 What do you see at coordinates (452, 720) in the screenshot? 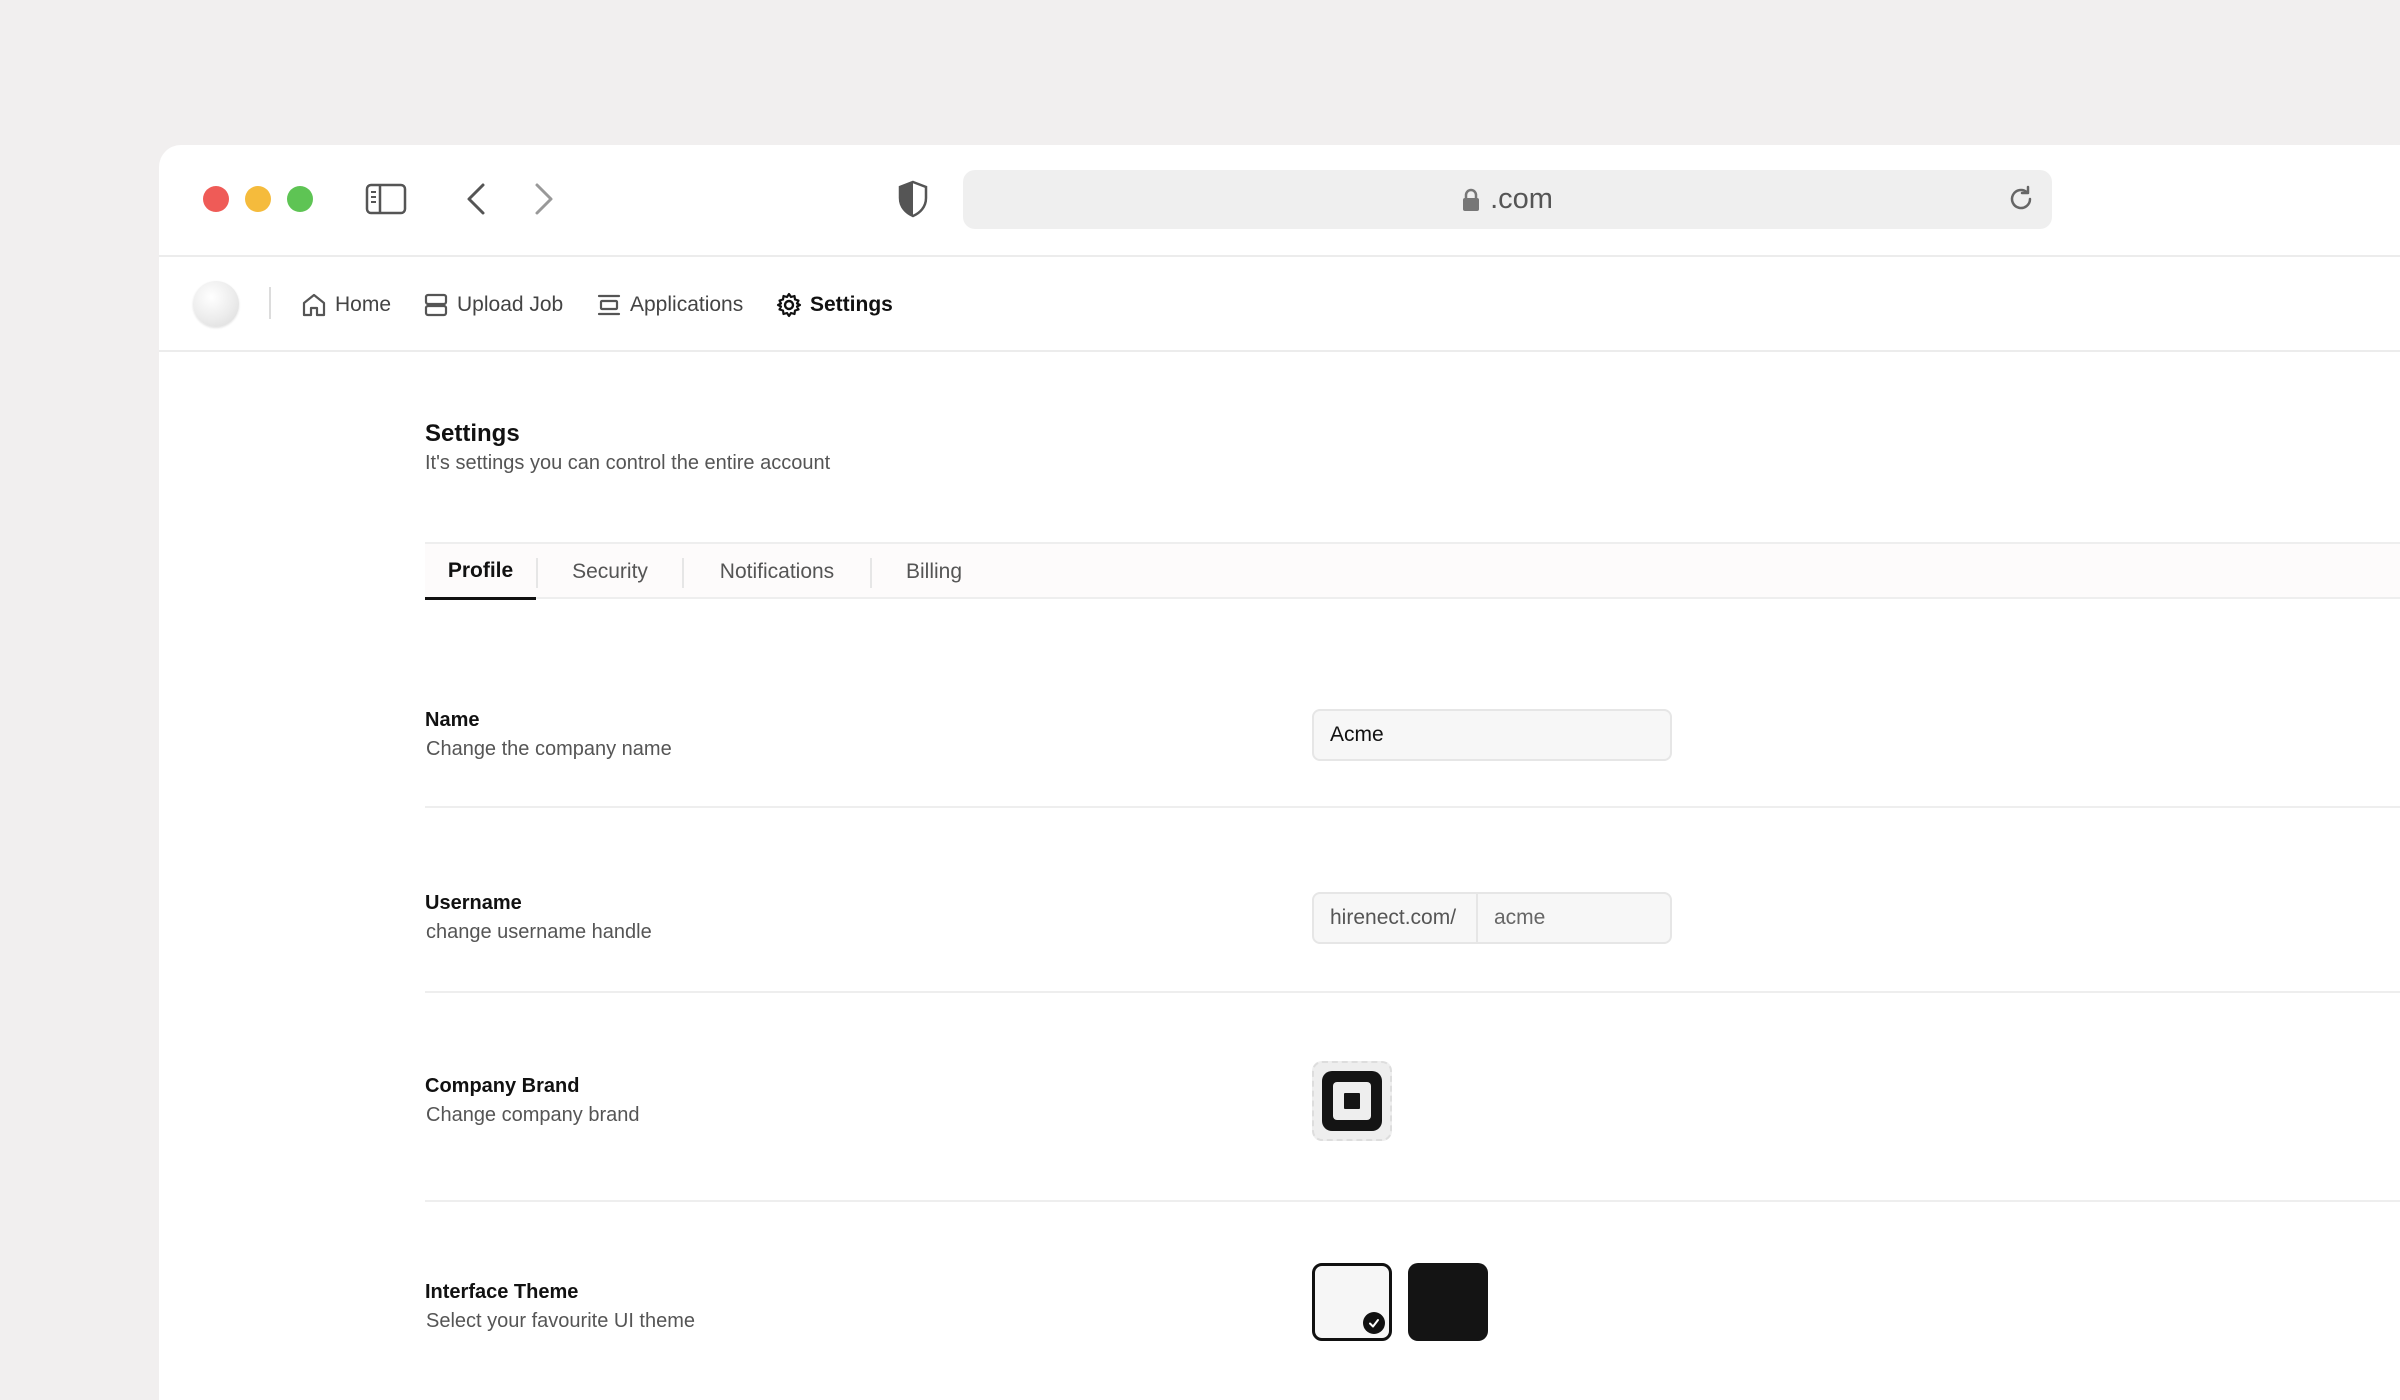
I see `row-label: Name` at bounding box center [452, 720].